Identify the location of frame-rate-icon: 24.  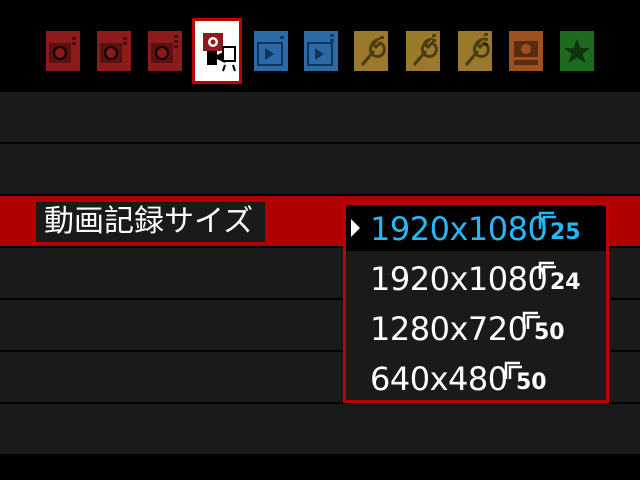
(560, 279).